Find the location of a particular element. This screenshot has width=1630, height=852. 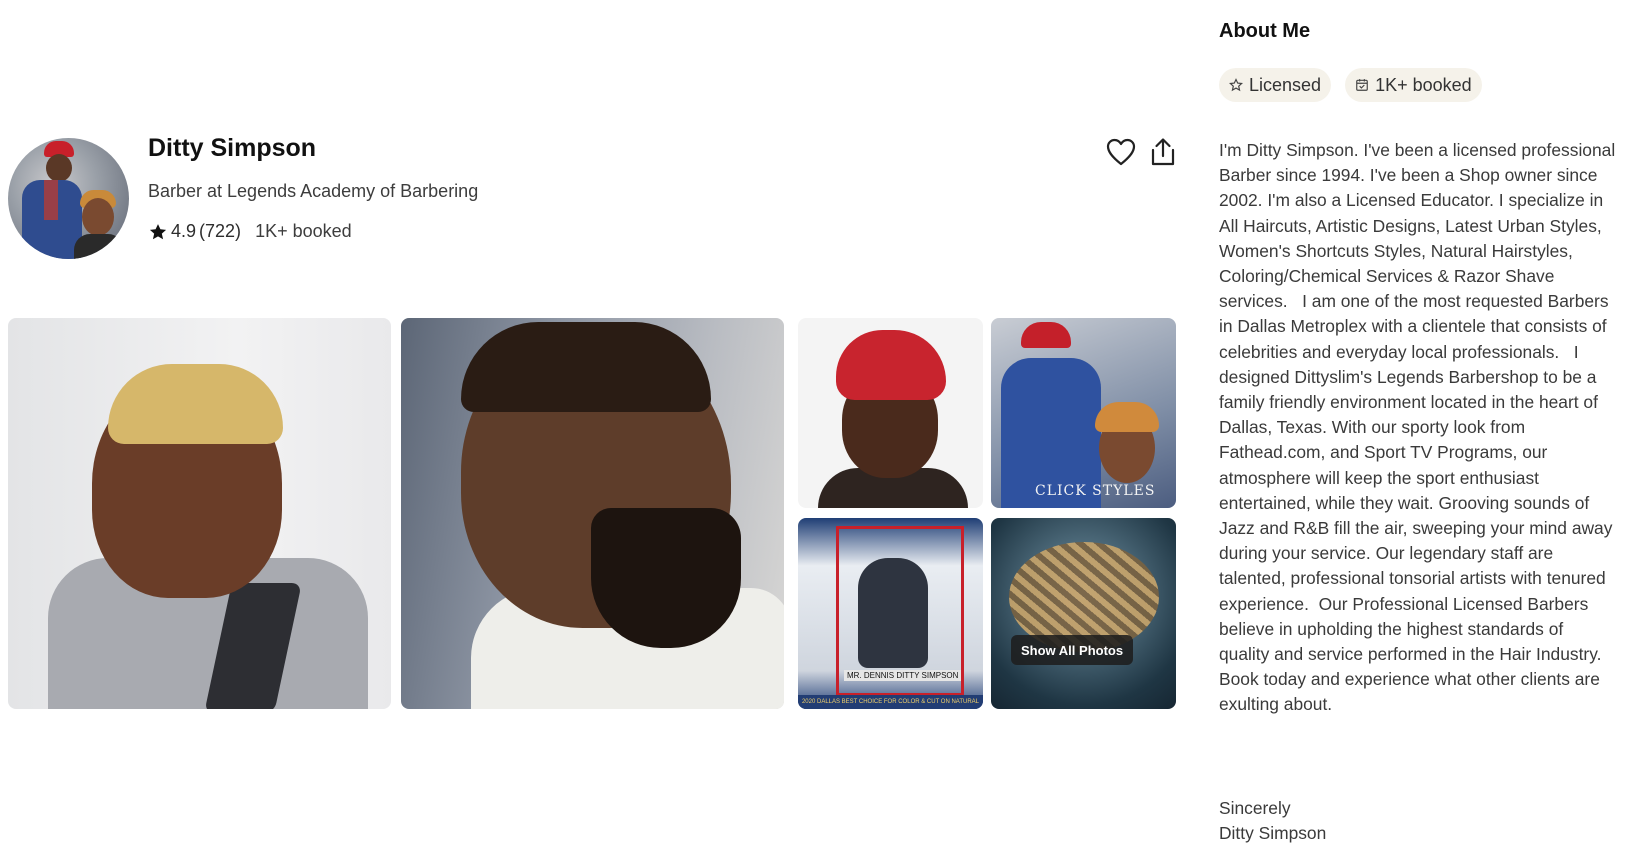

signoff: Sincerely is located at coordinates (1255, 808).